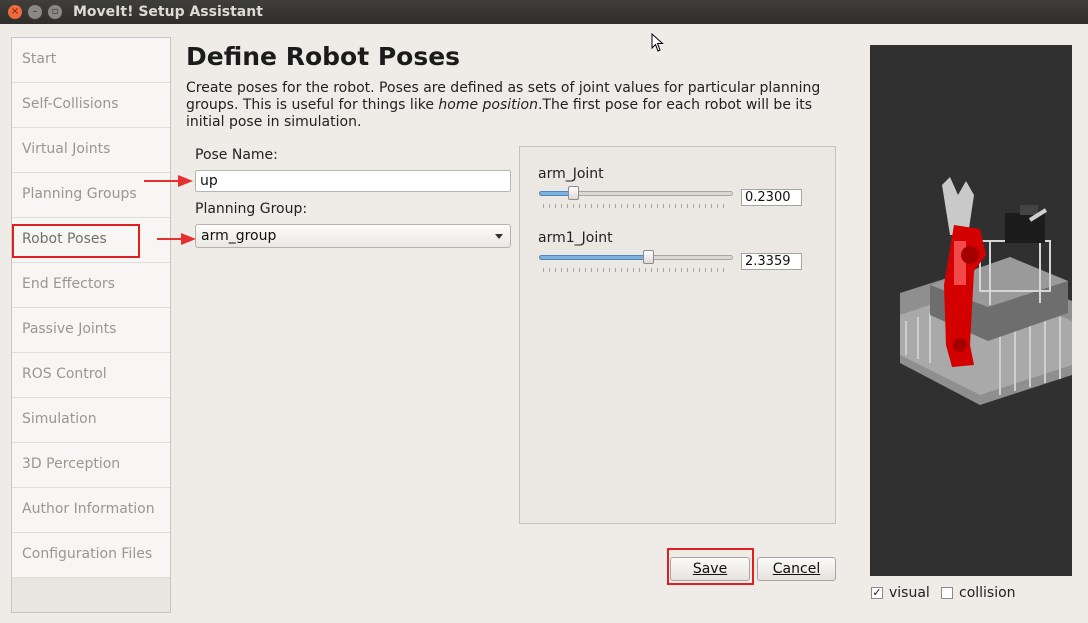 The width and height of the screenshot is (1088, 623). Describe the element at coordinates (571, 174) in the screenshot. I see `joint-name-label: arm_Joint` at that location.